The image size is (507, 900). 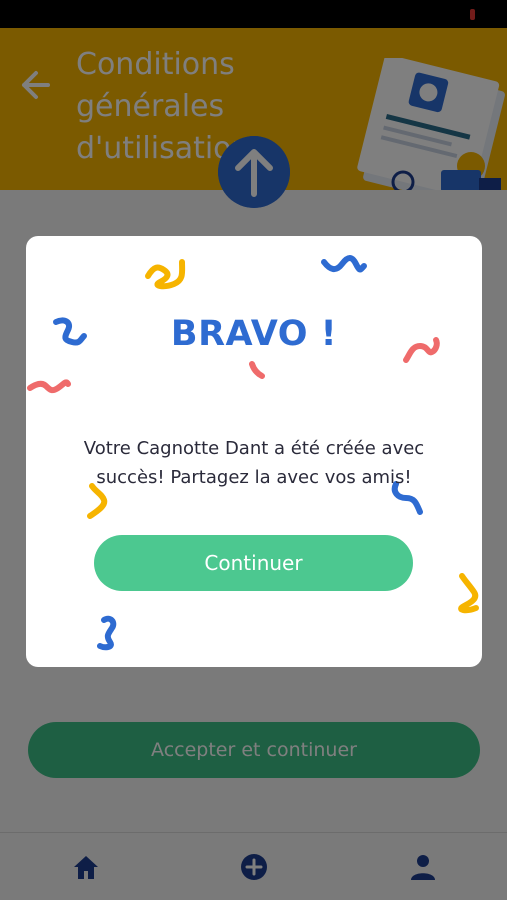 What do you see at coordinates (254, 334) in the screenshot?
I see `modal-title: BRAVO !` at bounding box center [254, 334].